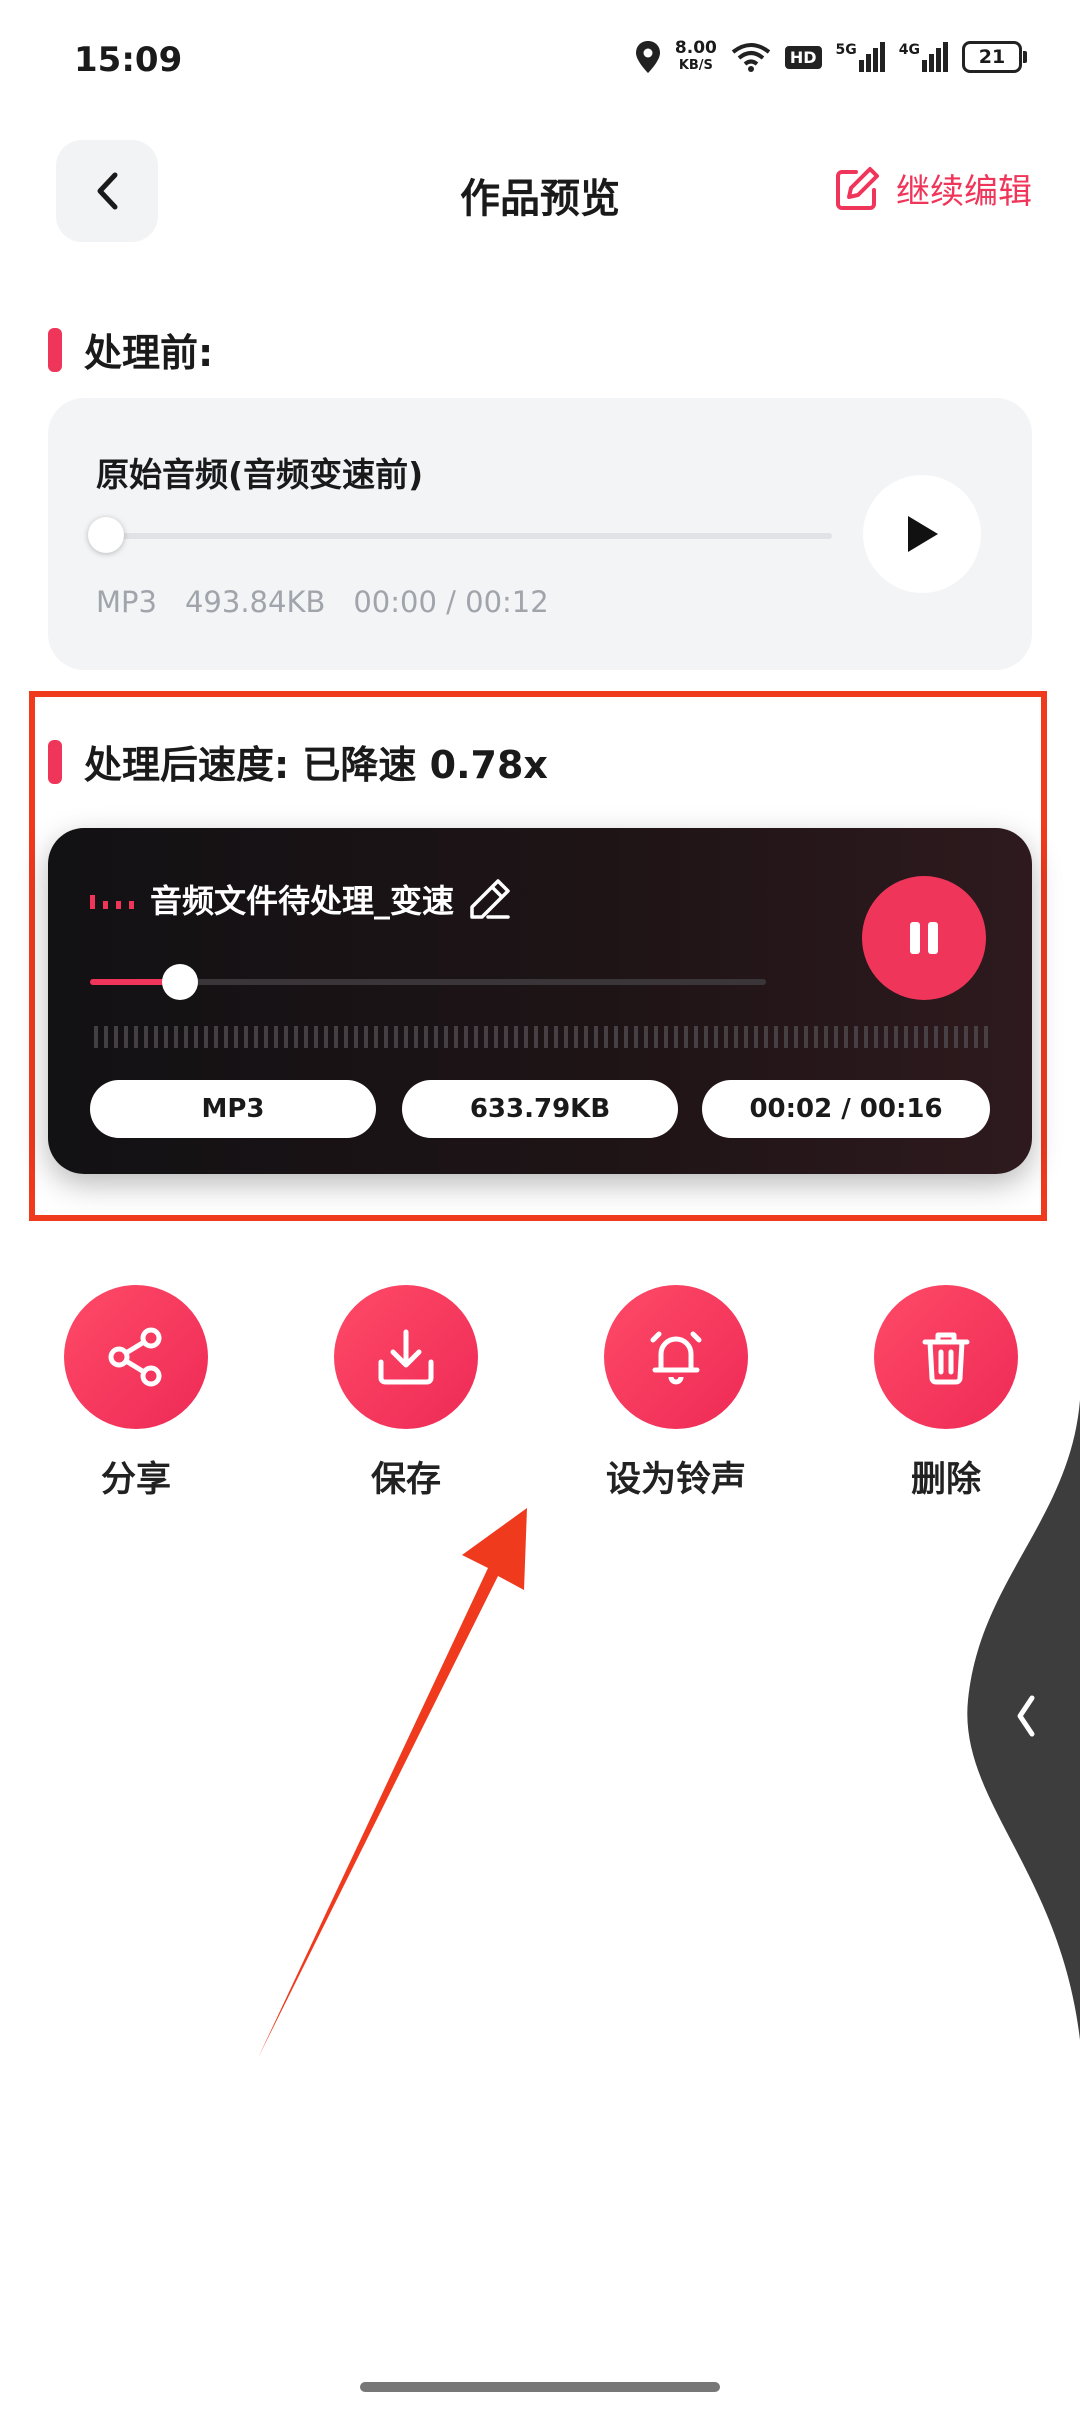 Image resolution: width=1080 pixels, height=2412 pixels. I want to click on side-drawer-handle, so click(1020, 1720).